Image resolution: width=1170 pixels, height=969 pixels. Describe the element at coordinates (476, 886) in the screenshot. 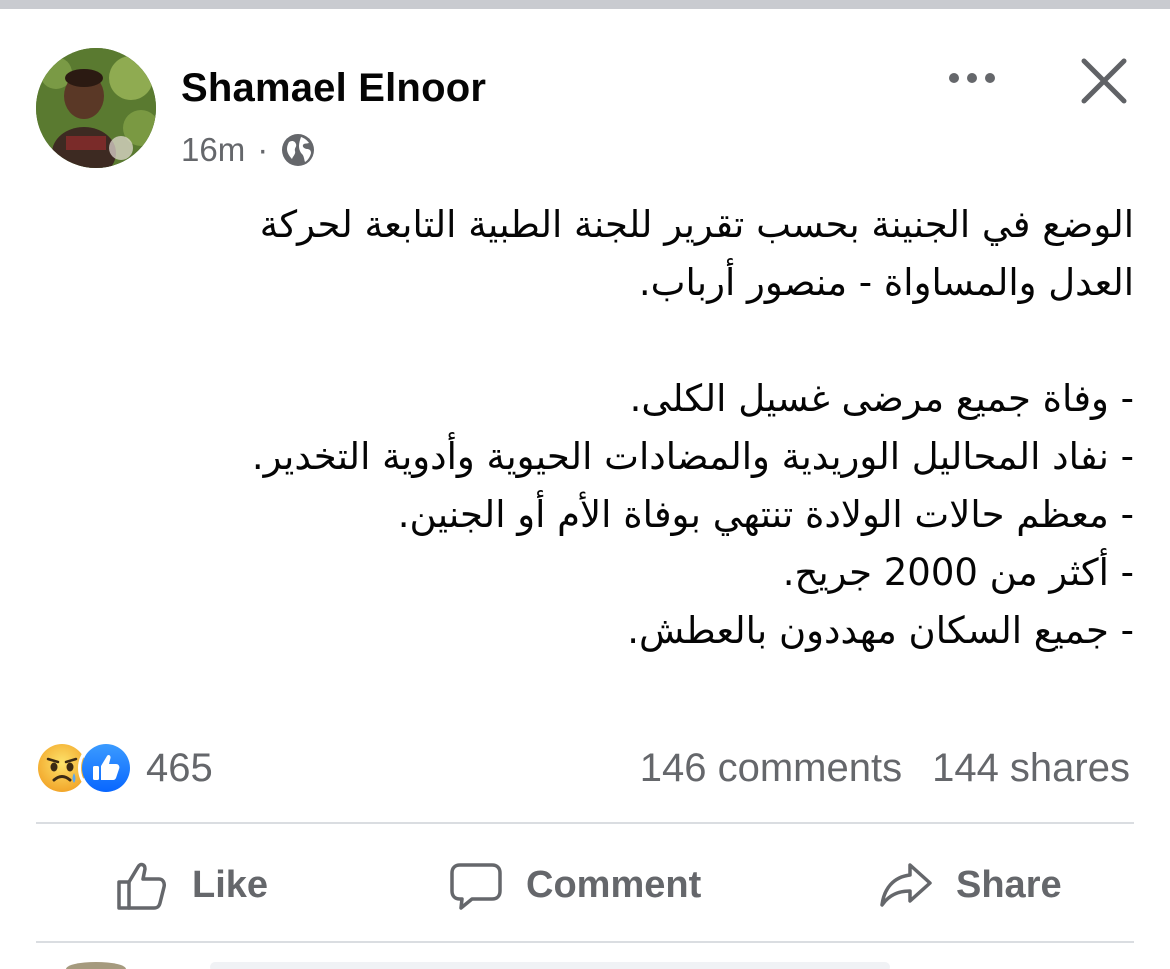

I see `comment-bubble-icon` at that location.